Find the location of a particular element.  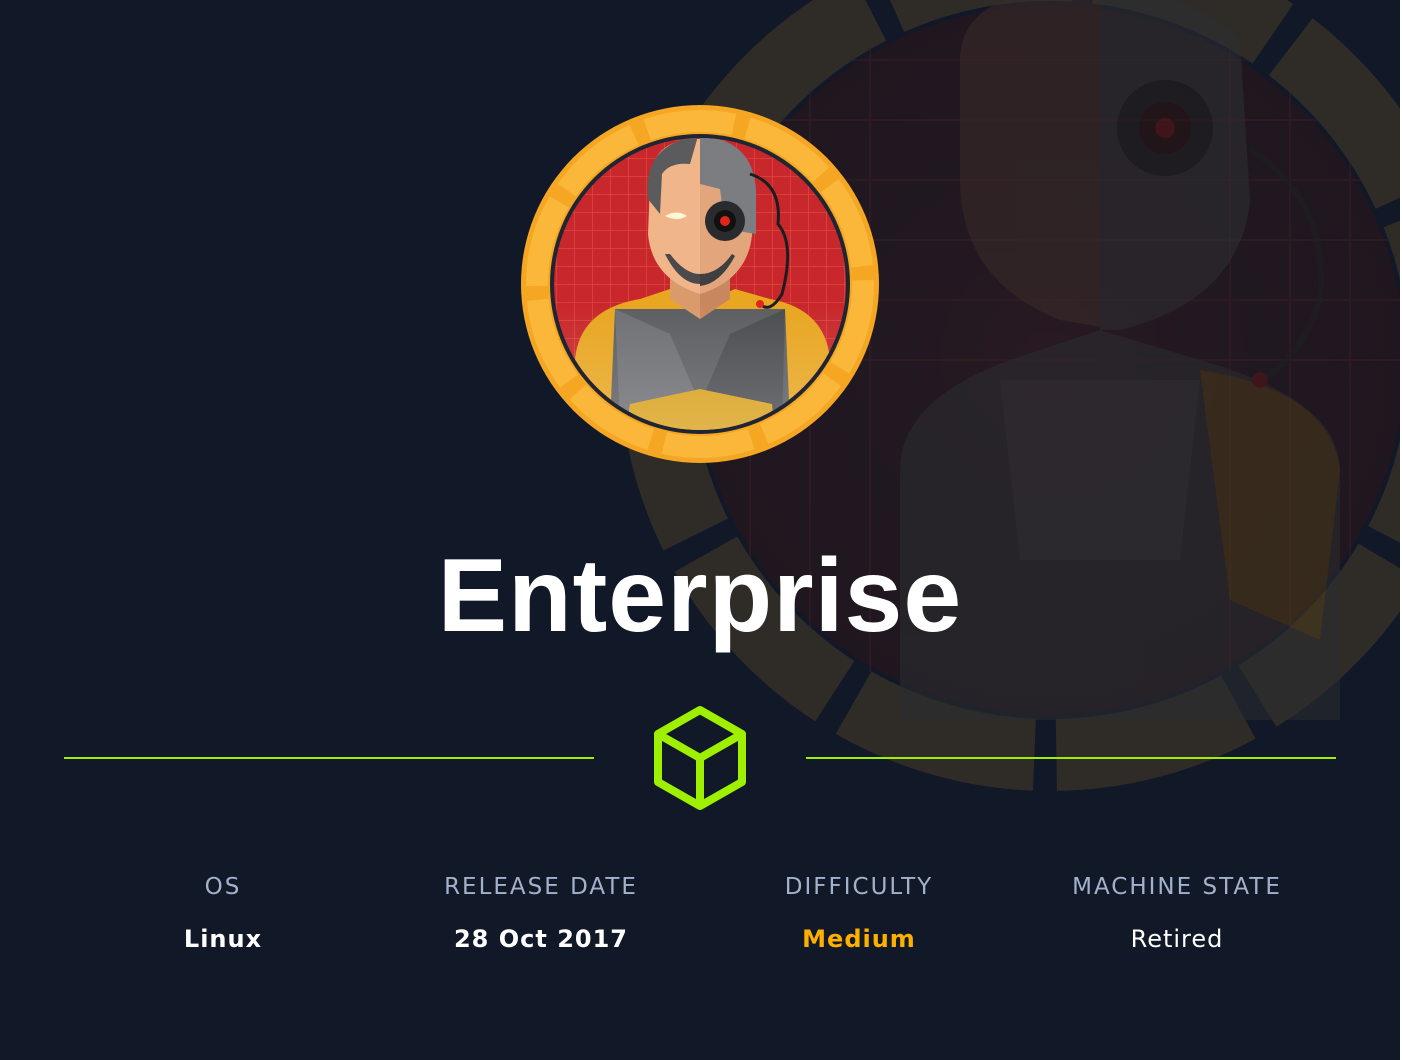

stat-release-date: RELEASE DATE 28 Oct 2017 is located at coordinates (541, 913).